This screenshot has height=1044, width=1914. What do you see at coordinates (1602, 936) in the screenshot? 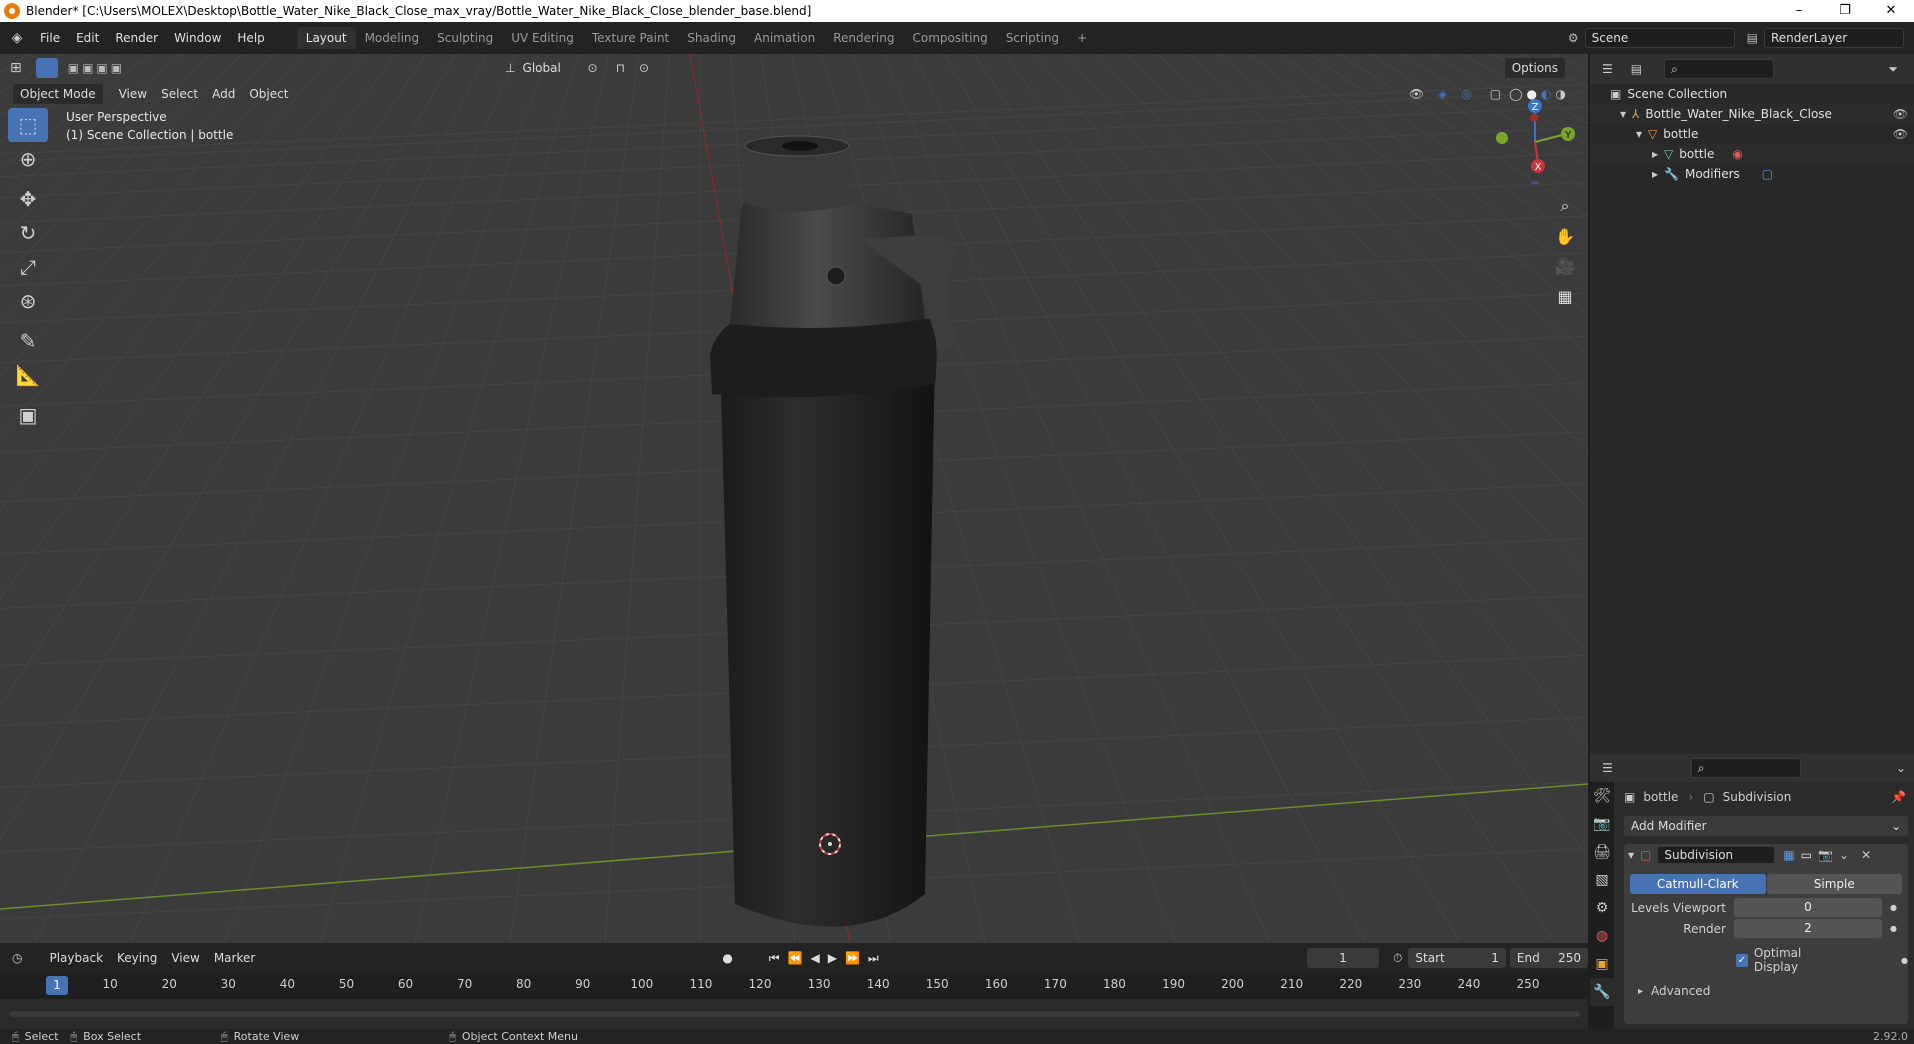
I see `world-tab-icon: ◍` at bounding box center [1602, 936].